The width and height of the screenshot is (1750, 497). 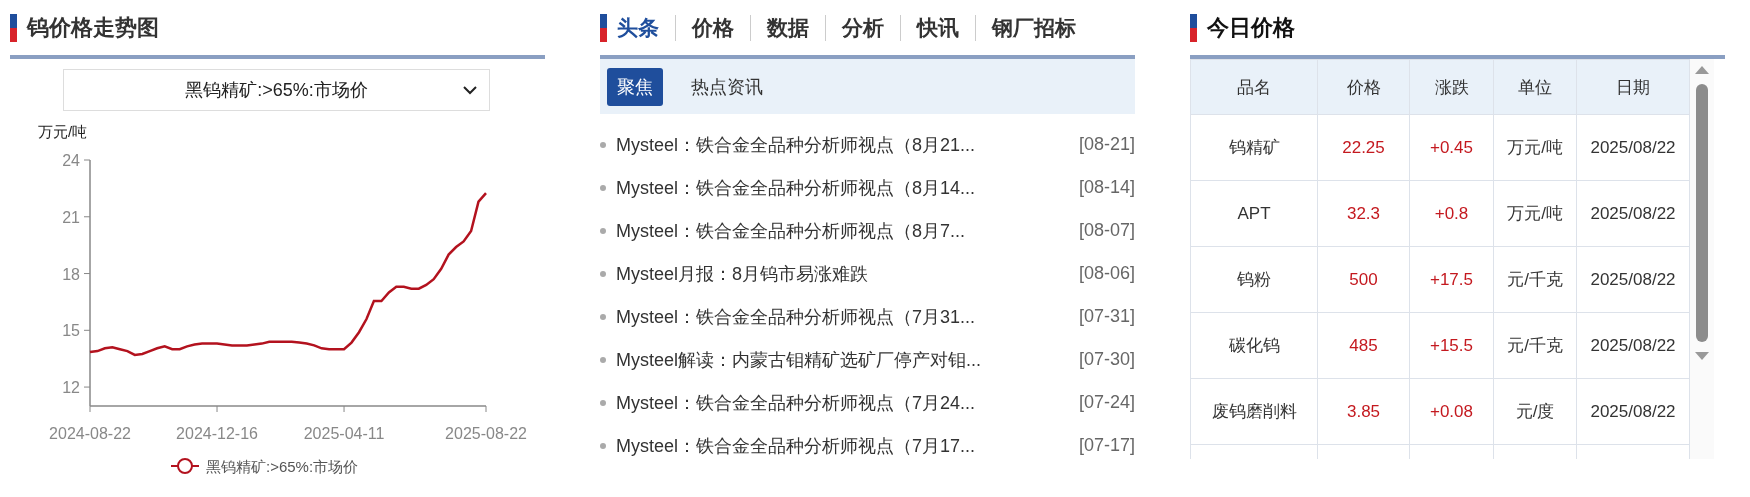 I want to click on x-tick-label: 2025-04-11, so click(x=344, y=433).